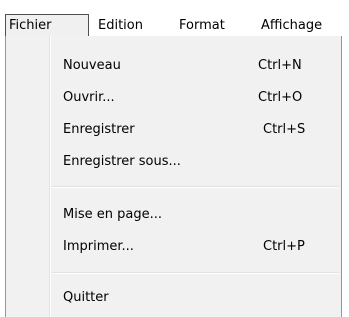  I want to click on menu-item-ouvrir: Ouvrir... Ctrl+O, so click(173, 98).